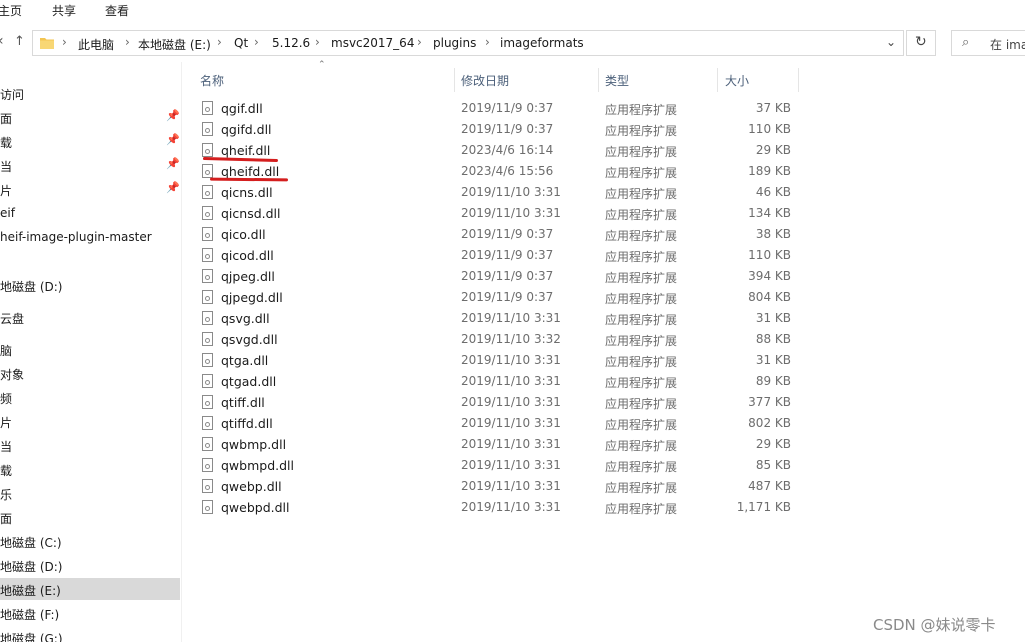 This screenshot has width=1025, height=642. I want to click on nav-item-drive-d-pc: 地磁盘 (D:), so click(90, 565).